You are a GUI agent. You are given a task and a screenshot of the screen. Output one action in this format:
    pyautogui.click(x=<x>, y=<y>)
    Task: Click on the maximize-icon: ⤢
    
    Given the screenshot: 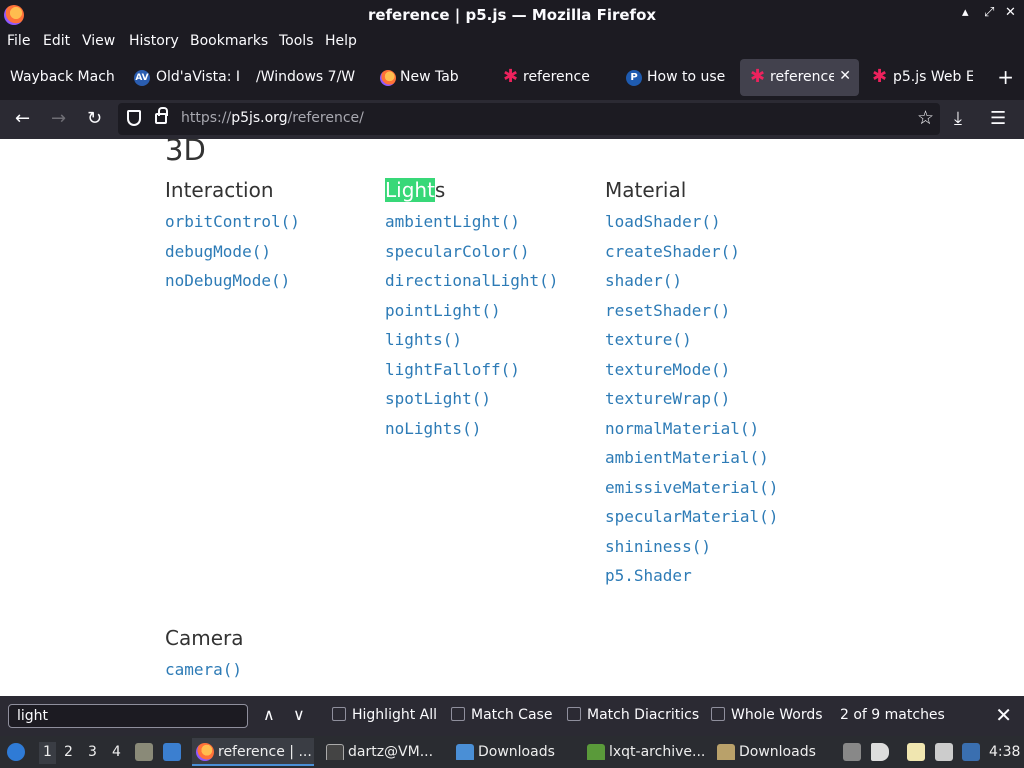 What is the action you would take?
    pyautogui.click(x=989, y=12)
    